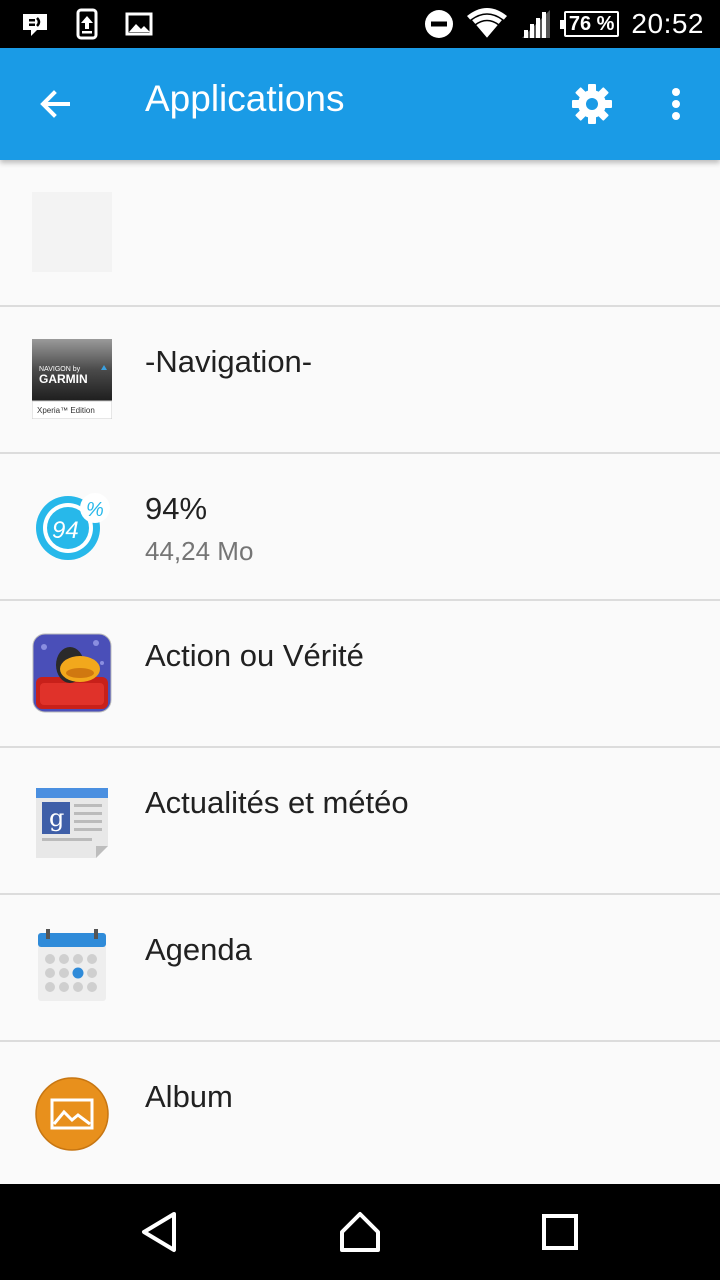 The width and height of the screenshot is (720, 1280). Describe the element at coordinates (198, 949) in the screenshot. I see `app-name: Agenda` at that location.